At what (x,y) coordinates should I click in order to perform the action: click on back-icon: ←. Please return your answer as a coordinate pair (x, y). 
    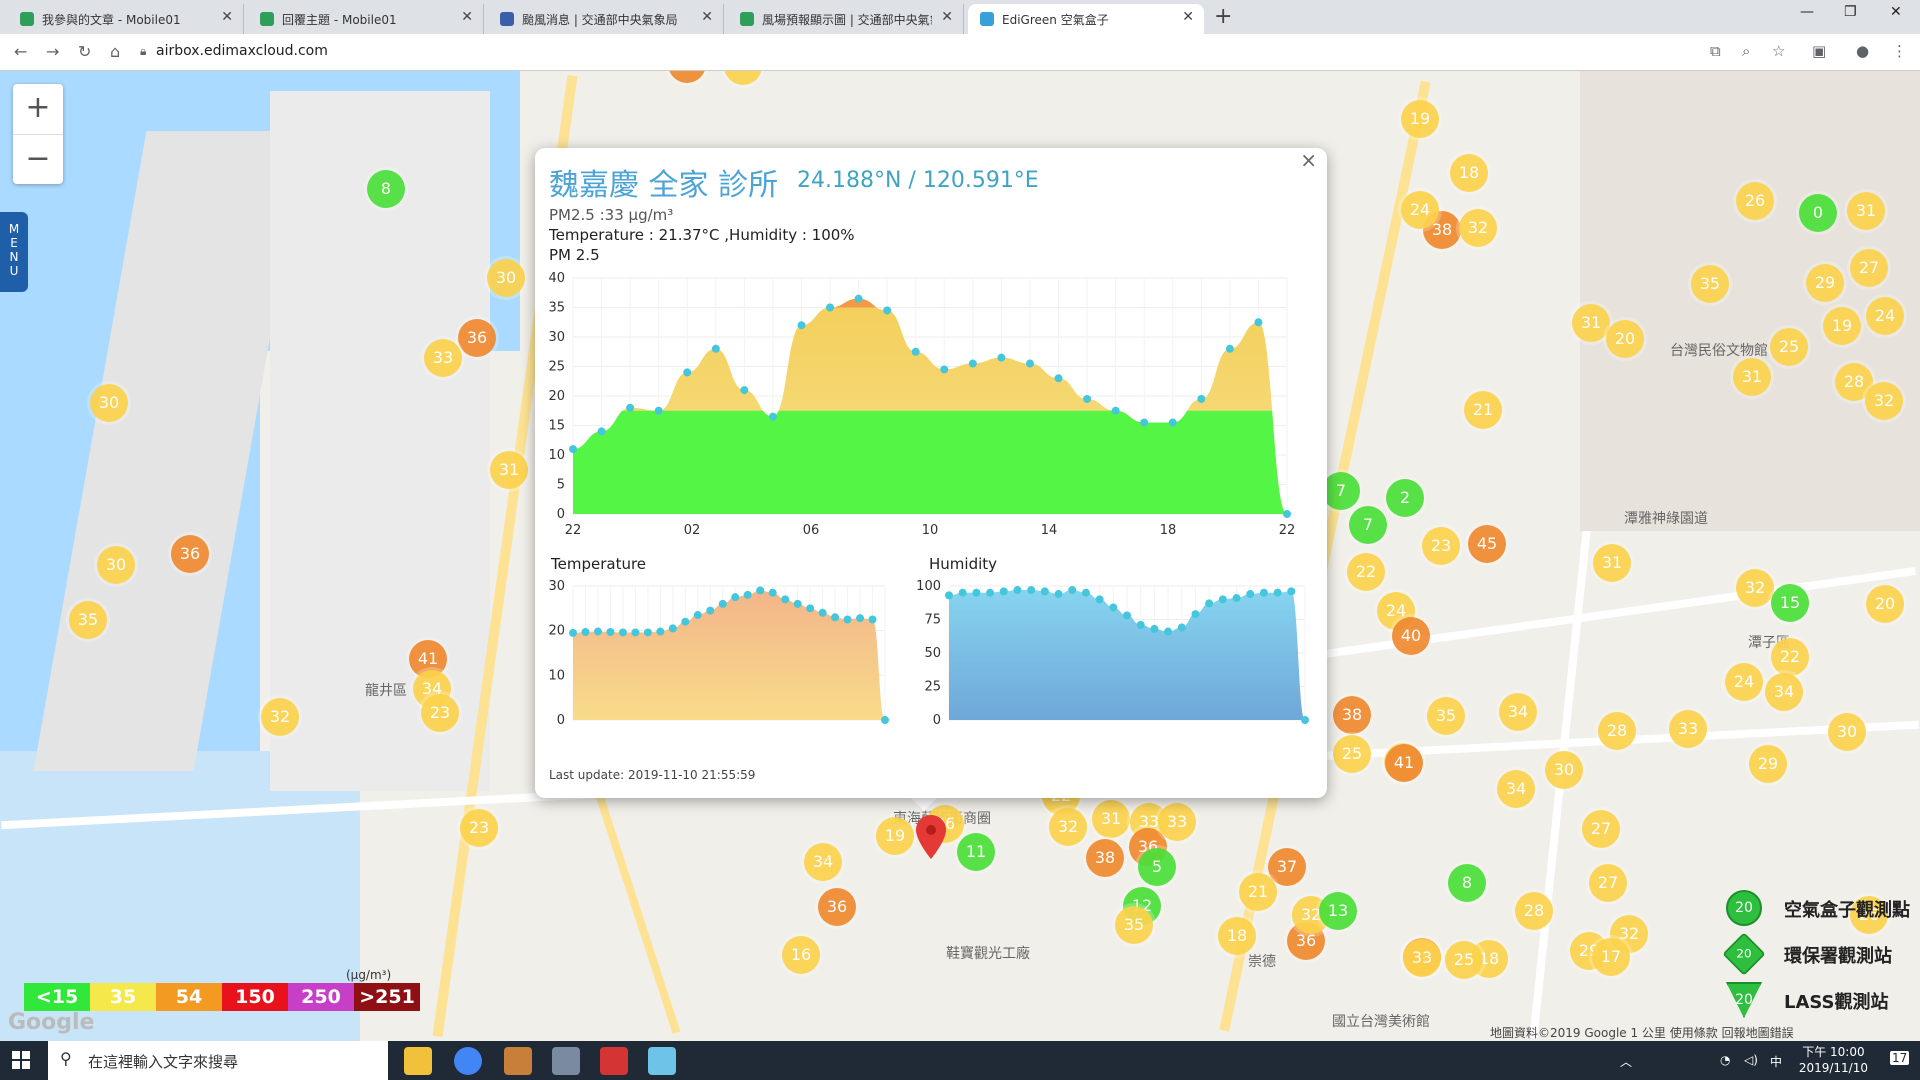
    Looking at the image, I should click on (20, 51).